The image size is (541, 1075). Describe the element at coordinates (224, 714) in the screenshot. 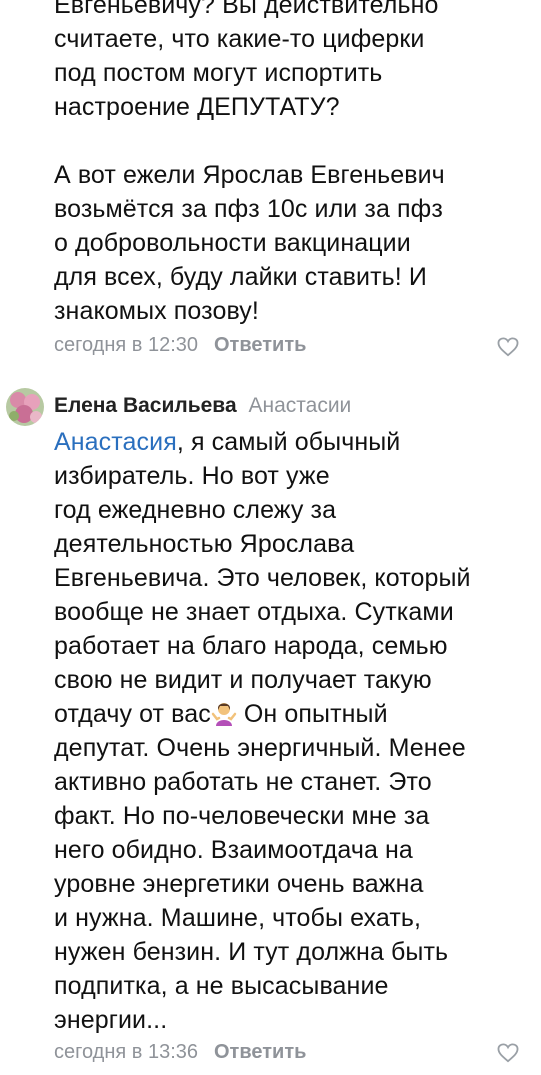

I see `person-shrugging-emoji-icon` at that location.